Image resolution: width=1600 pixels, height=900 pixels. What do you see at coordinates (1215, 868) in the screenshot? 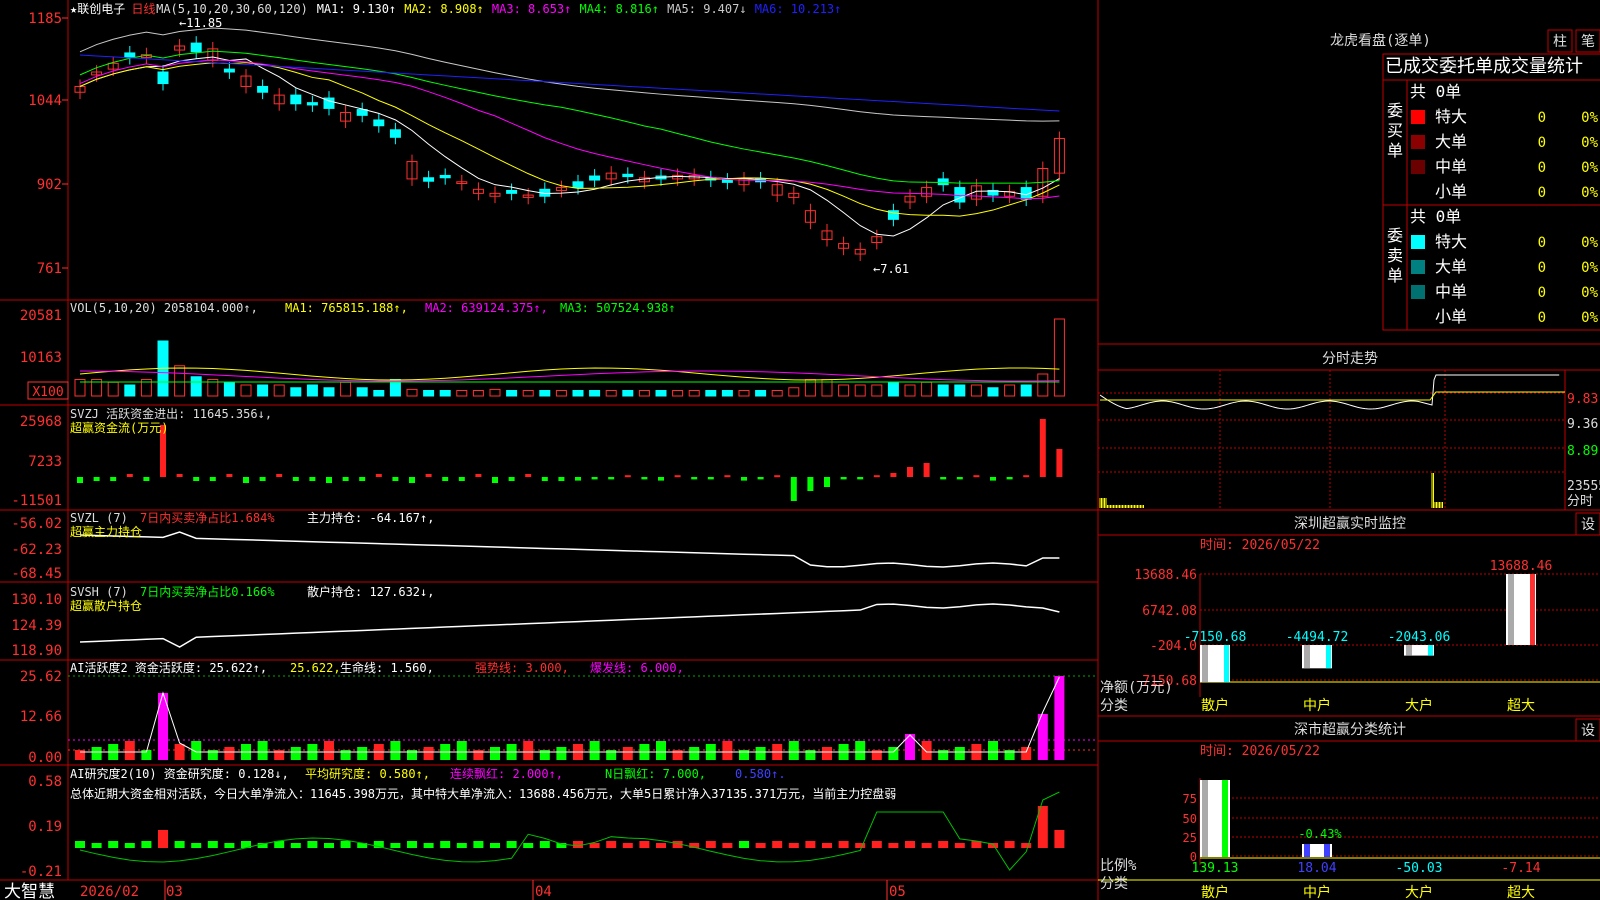
I see `sz-stats-value: 139.13` at bounding box center [1215, 868].